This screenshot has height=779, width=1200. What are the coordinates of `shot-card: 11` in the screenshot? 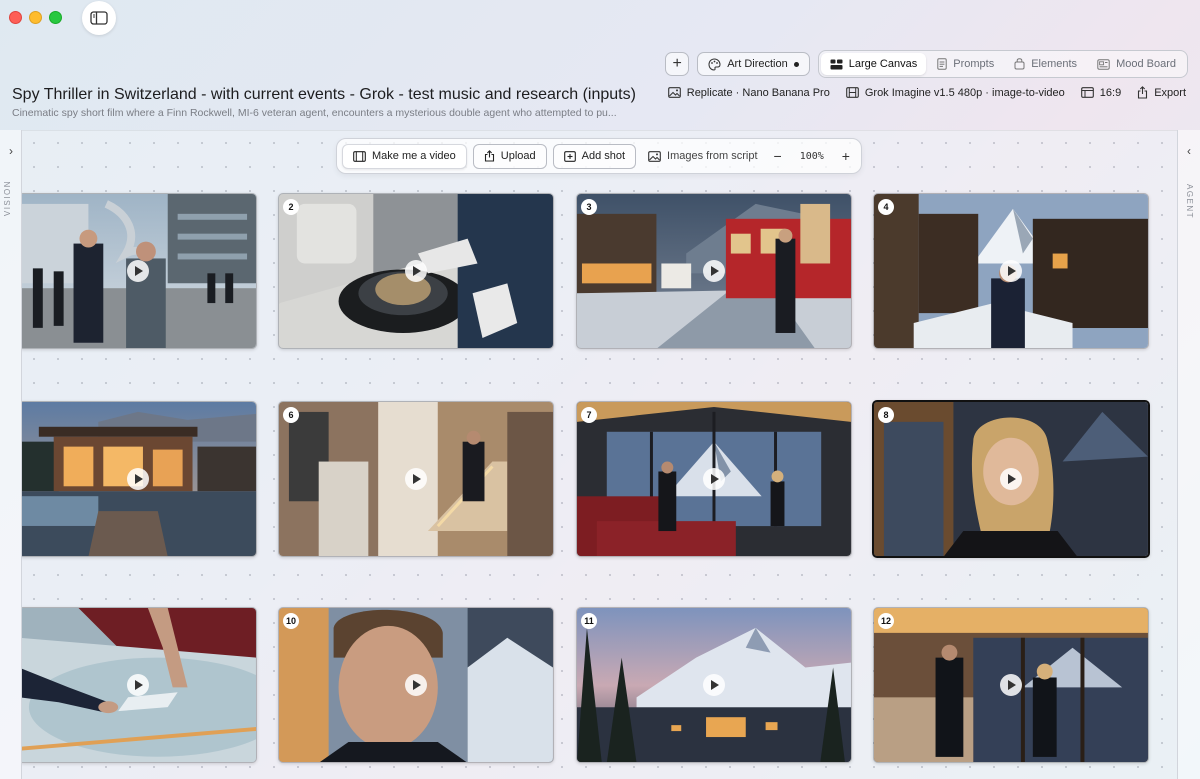 It's located at (714, 685).